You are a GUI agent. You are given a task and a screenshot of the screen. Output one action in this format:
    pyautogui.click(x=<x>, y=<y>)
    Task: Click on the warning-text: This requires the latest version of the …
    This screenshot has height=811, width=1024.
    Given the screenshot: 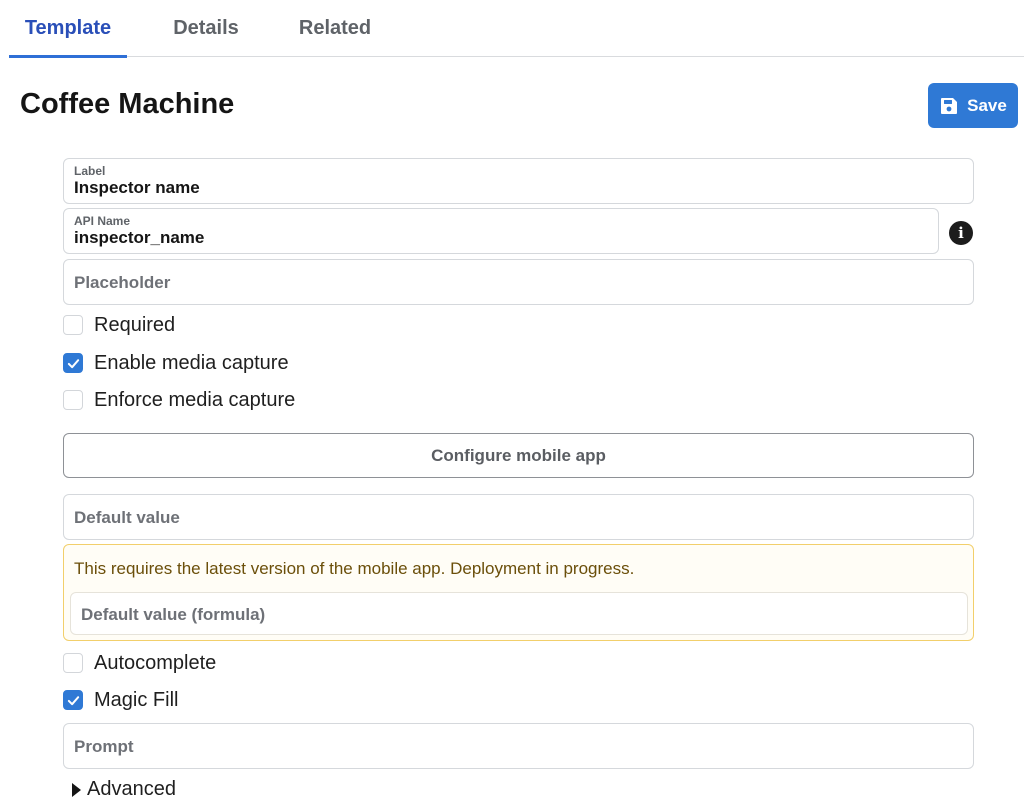 What is the action you would take?
    pyautogui.click(x=354, y=568)
    